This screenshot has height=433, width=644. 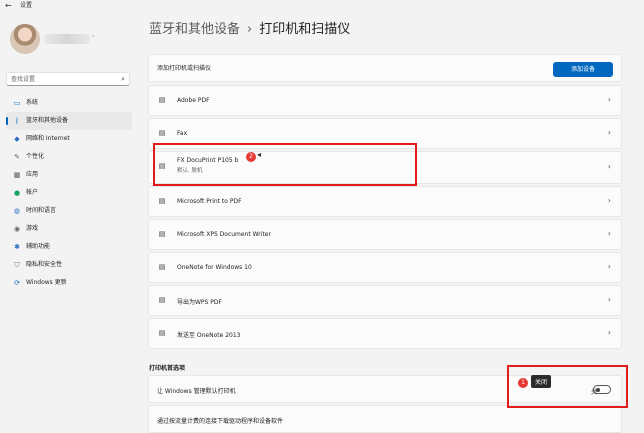 I want to click on breadcrumb: 蓝牙和其他设备 › 打印机和扫描仪, so click(x=249, y=30).